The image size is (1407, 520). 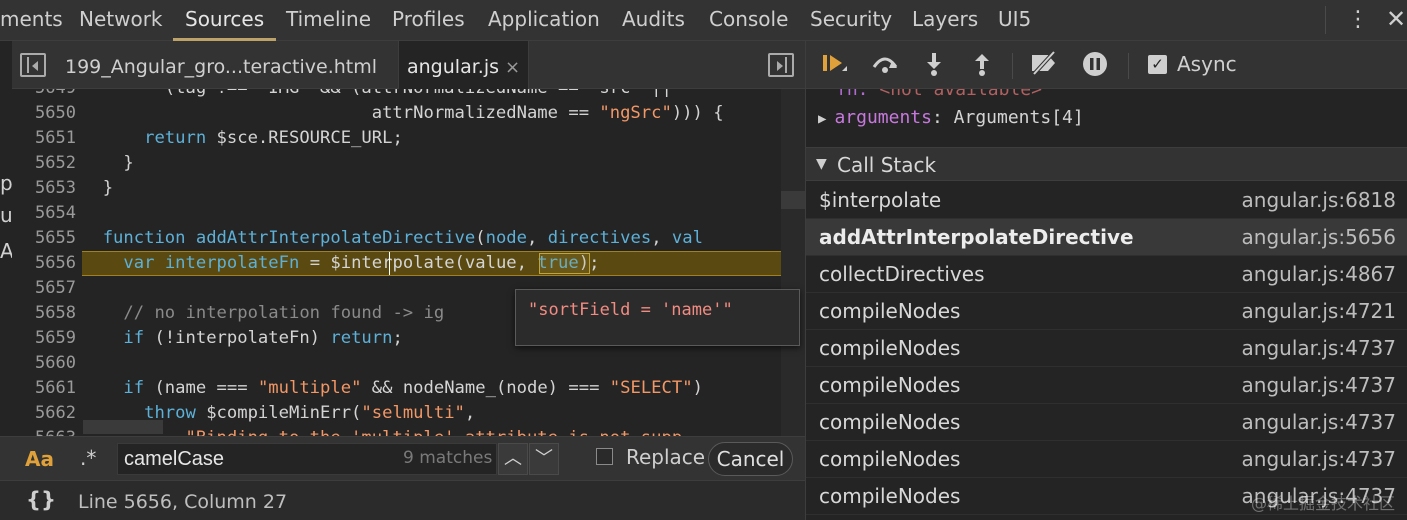 I want to click on file-tab-angular: angular.js ×, so click(x=464, y=65).